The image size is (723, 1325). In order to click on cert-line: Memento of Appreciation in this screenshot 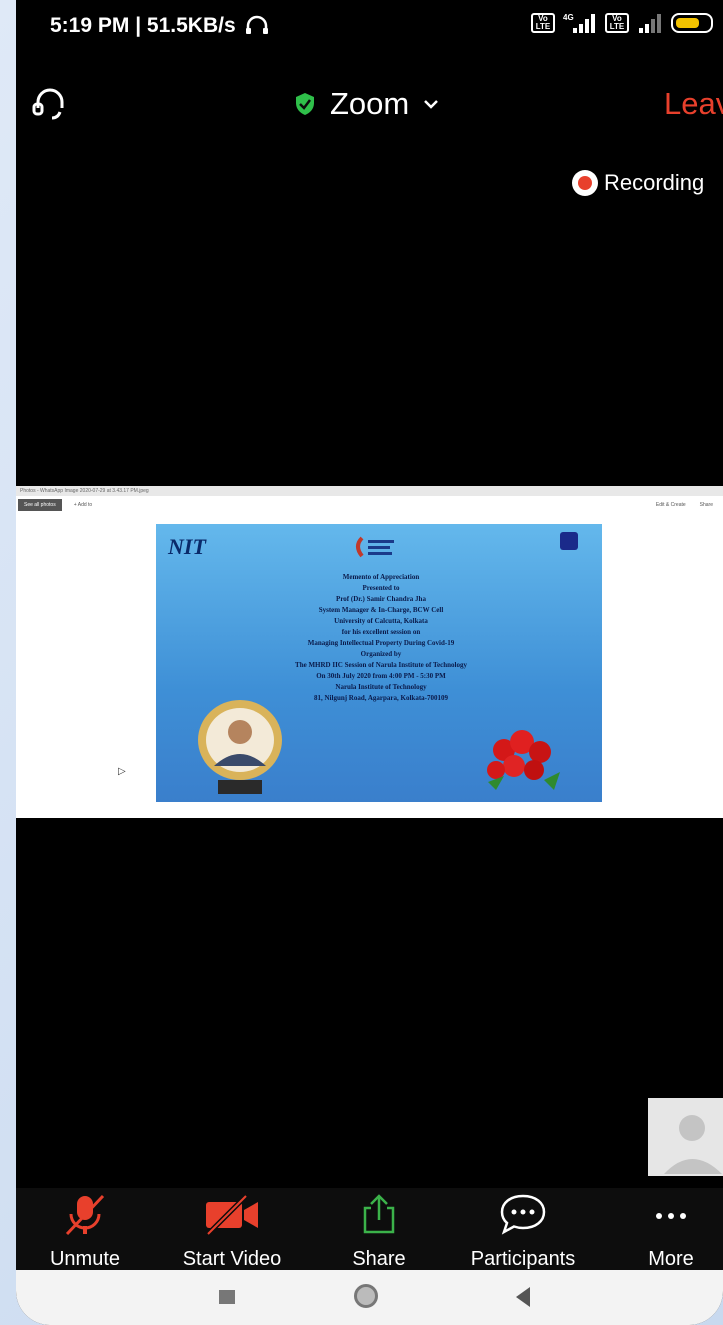, I will do `click(381, 577)`.